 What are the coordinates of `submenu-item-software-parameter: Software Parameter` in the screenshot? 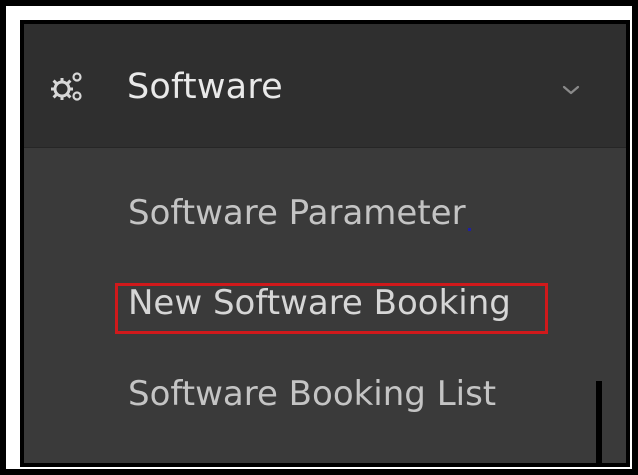 It's located at (297, 213).